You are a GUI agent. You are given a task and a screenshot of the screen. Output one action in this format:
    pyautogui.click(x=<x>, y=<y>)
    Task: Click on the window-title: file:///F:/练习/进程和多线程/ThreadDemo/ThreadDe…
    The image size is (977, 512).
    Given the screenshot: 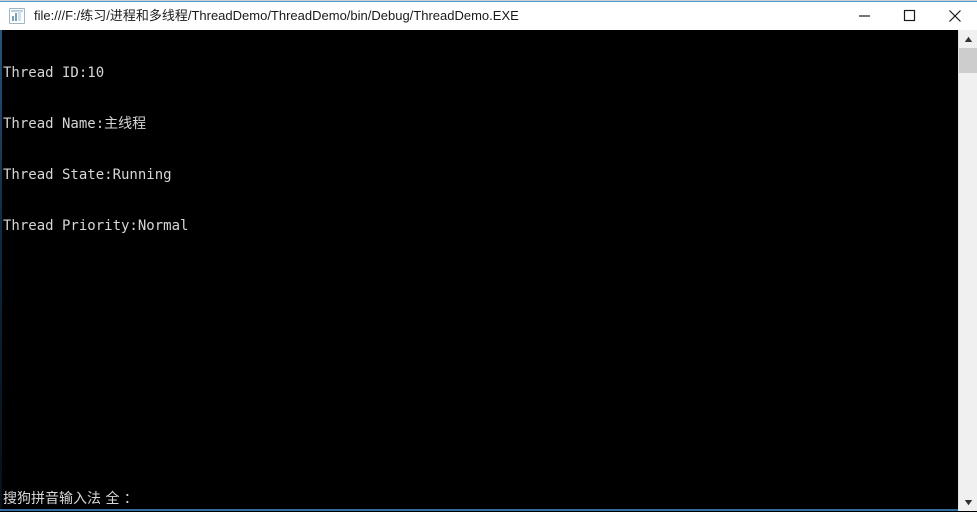 What is the action you would take?
    pyautogui.click(x=276, y=15)
    